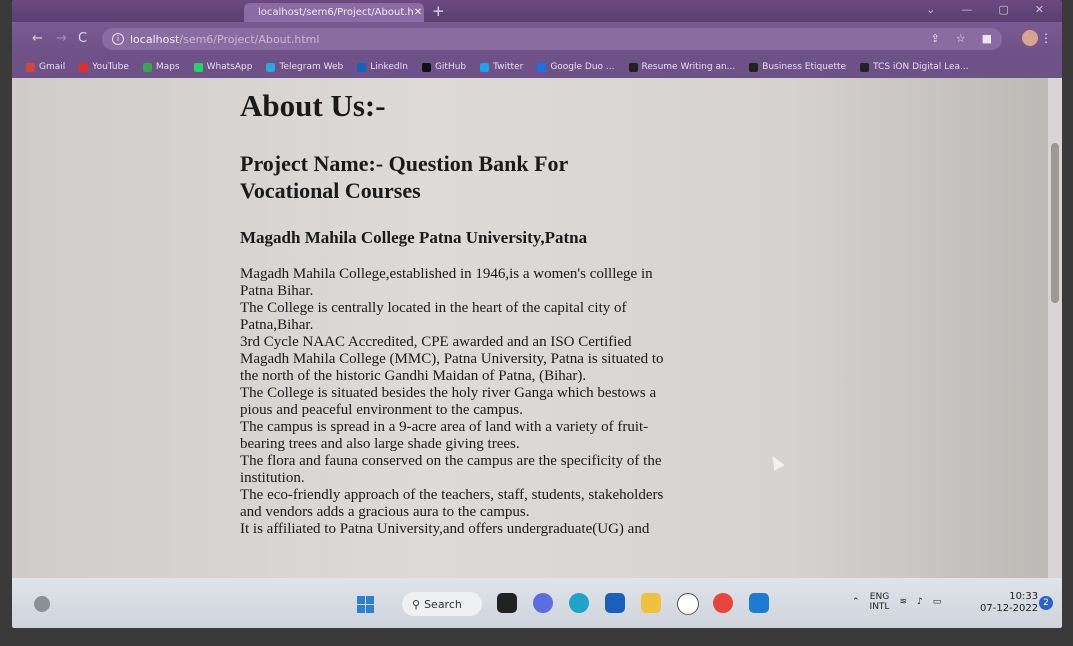  What do you see at coordinates (966, 9) in the screenshot?
I see `minimize-icon: —` at bounding box center [966, 9].